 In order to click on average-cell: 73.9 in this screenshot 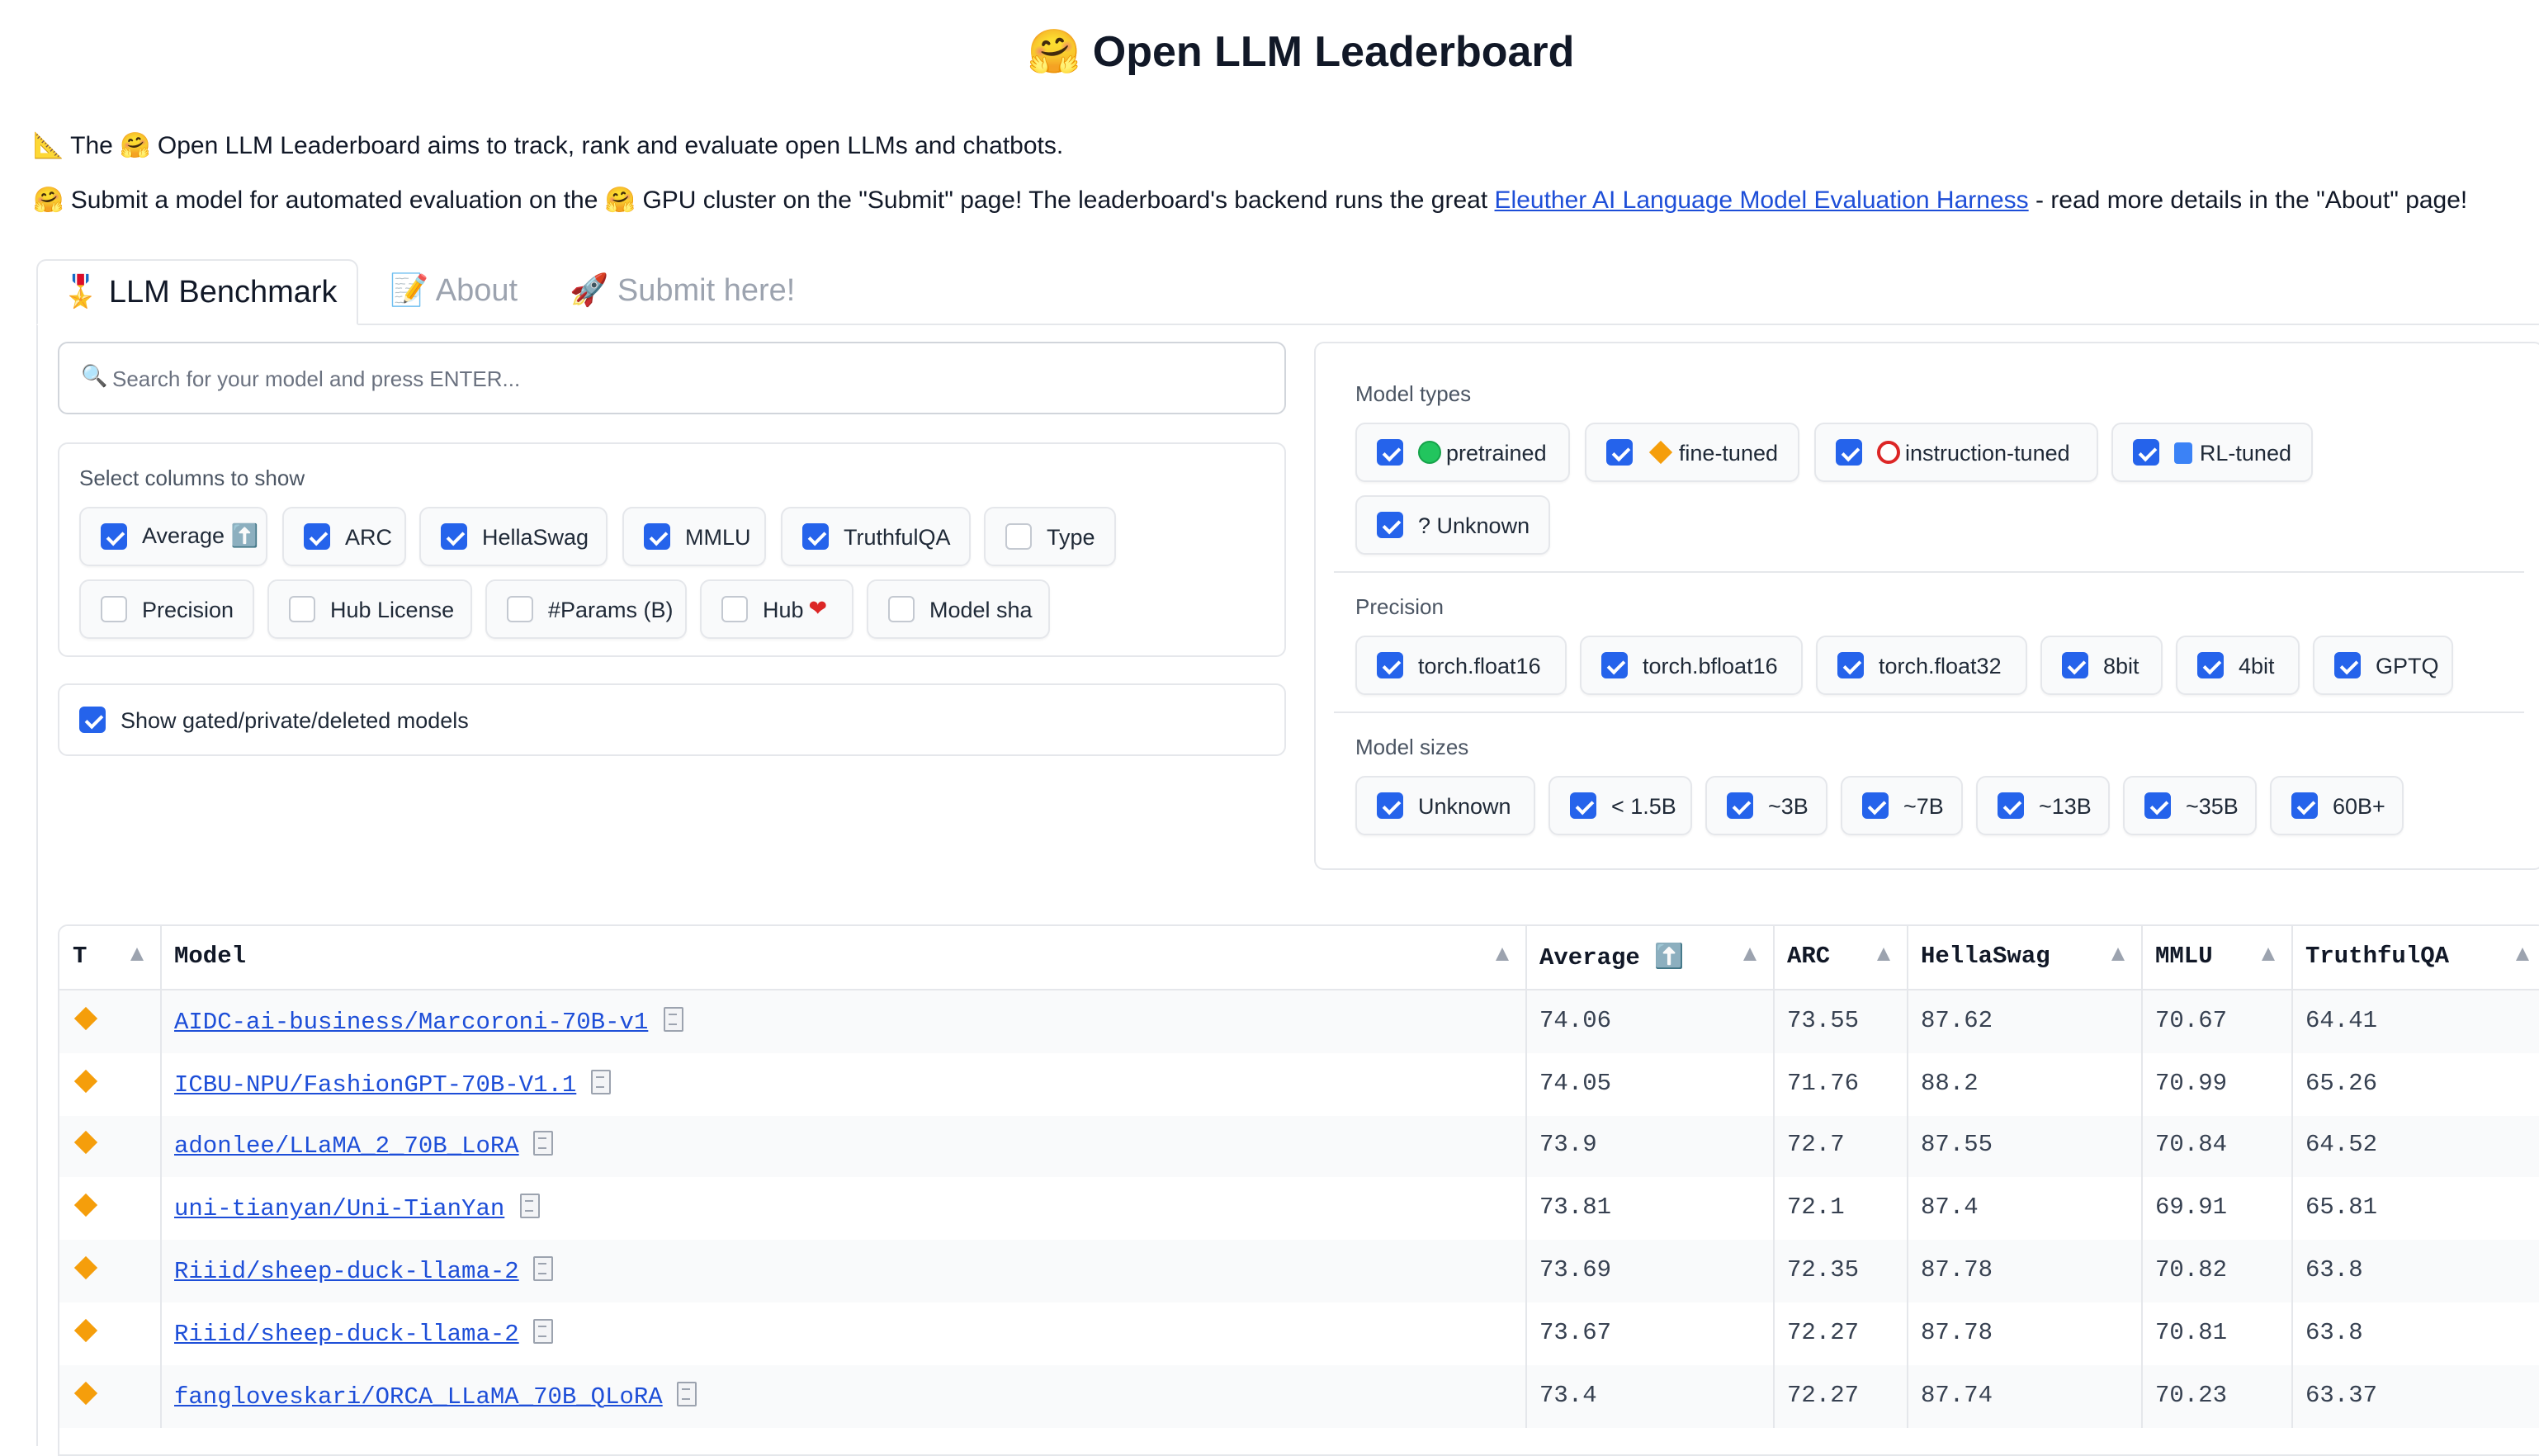, I will do `click(1649, 1146)`.